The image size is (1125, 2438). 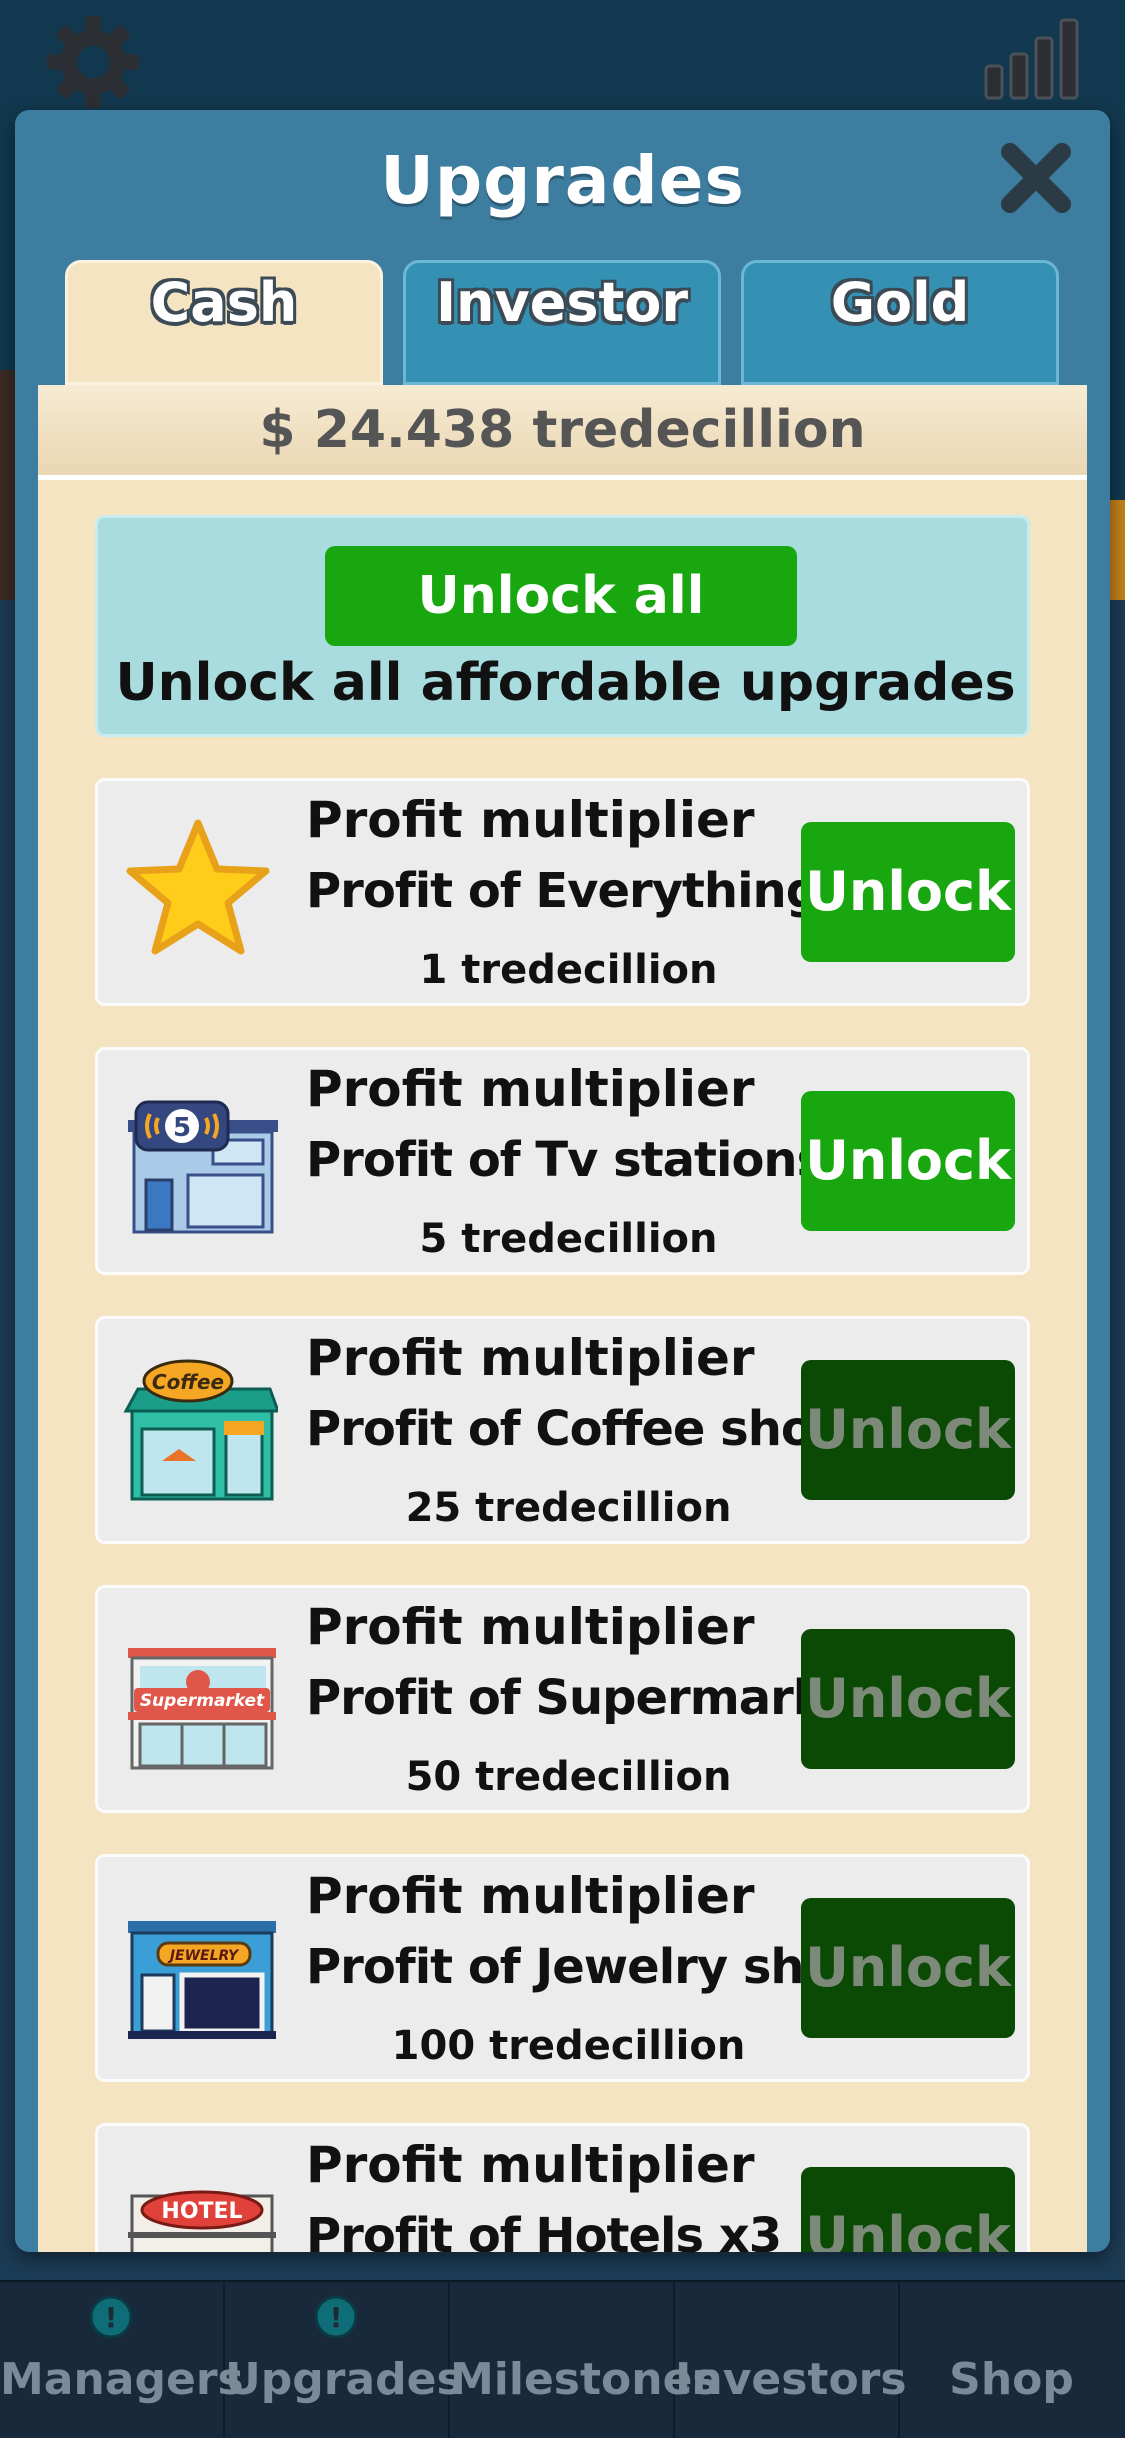 I want to click on nav-upgrades: ! Upgrades, so click(x=344, y=2360).